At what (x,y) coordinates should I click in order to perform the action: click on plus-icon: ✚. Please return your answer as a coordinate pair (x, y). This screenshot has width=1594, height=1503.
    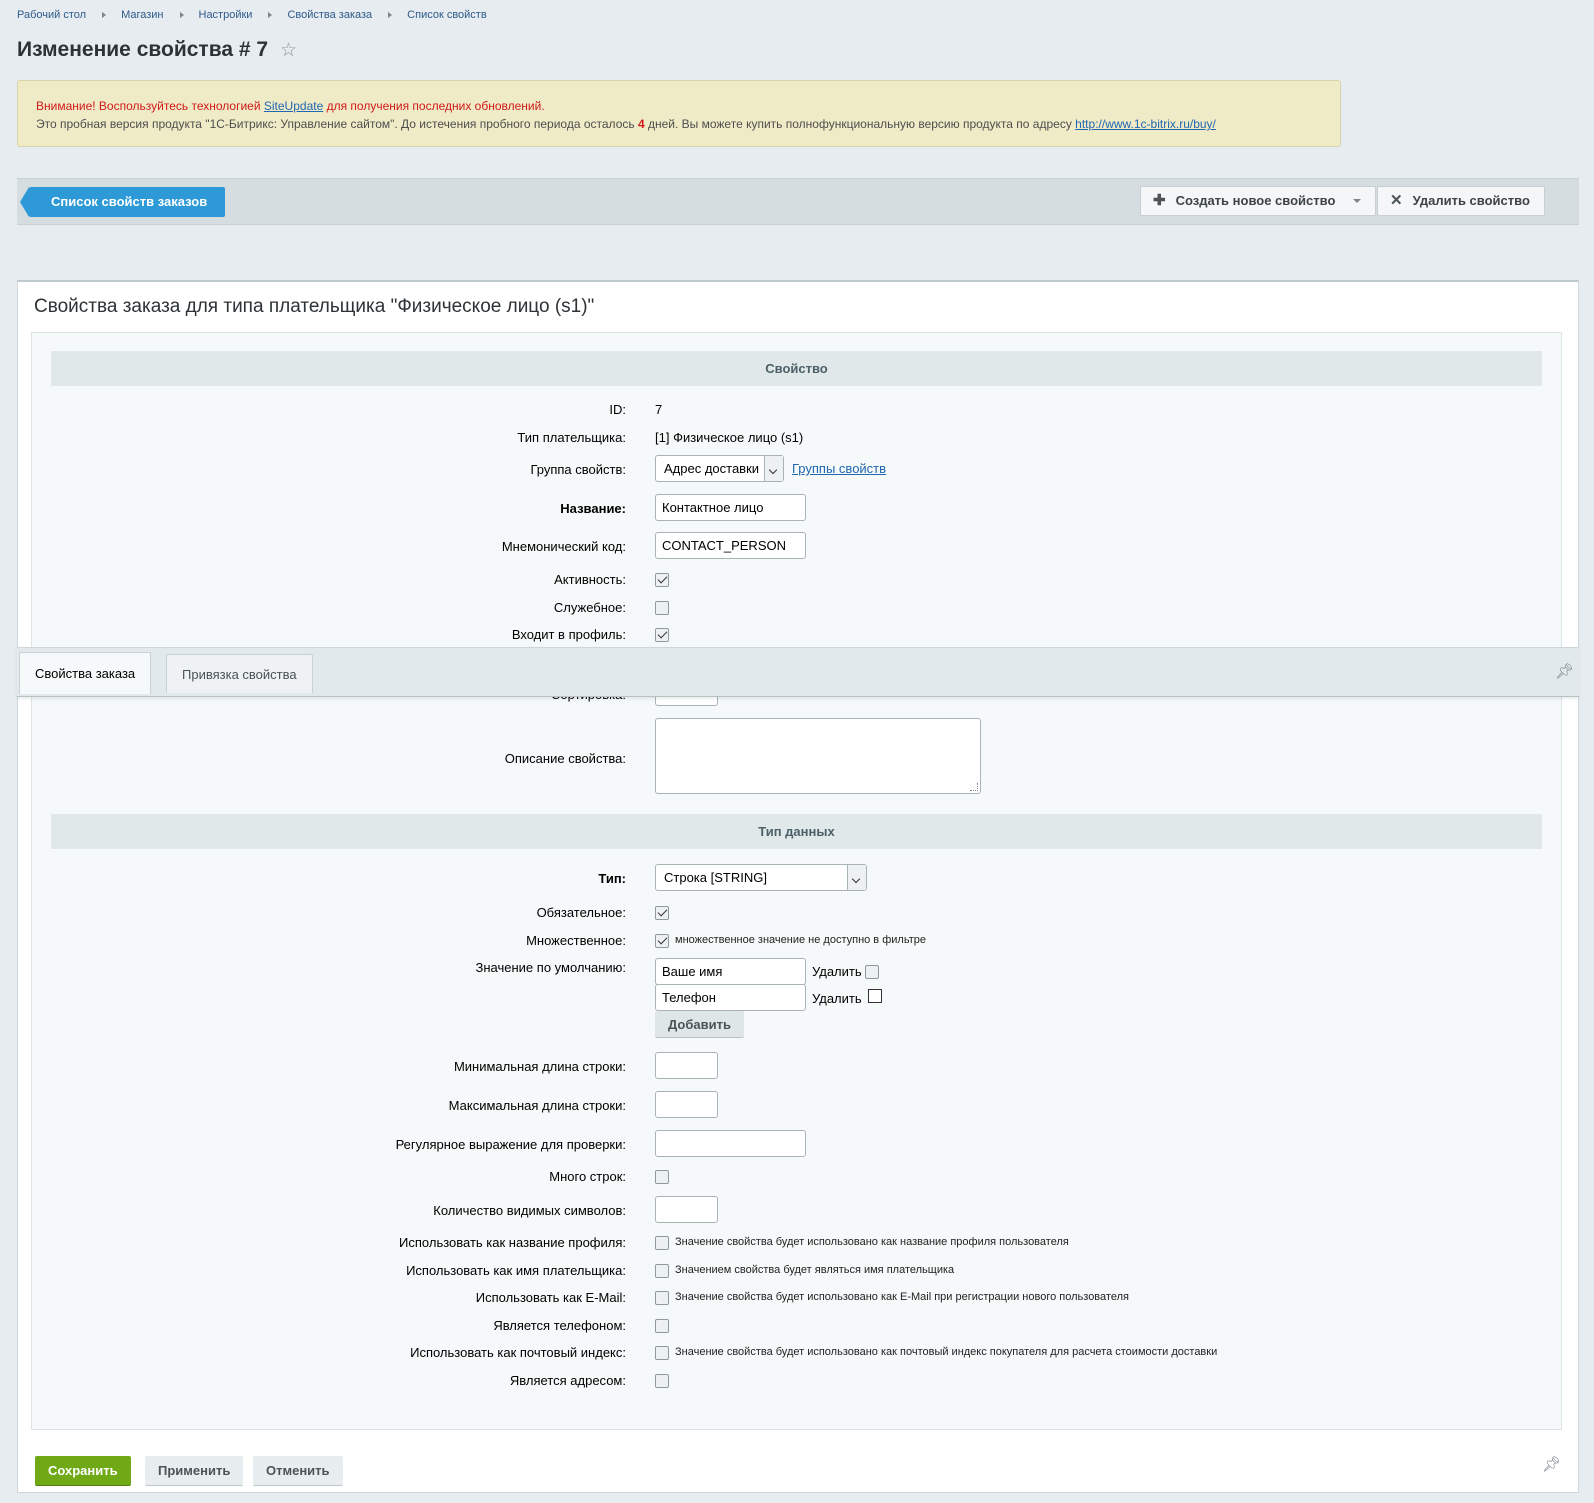
    Looking at the image, I should click on (1159, 200).